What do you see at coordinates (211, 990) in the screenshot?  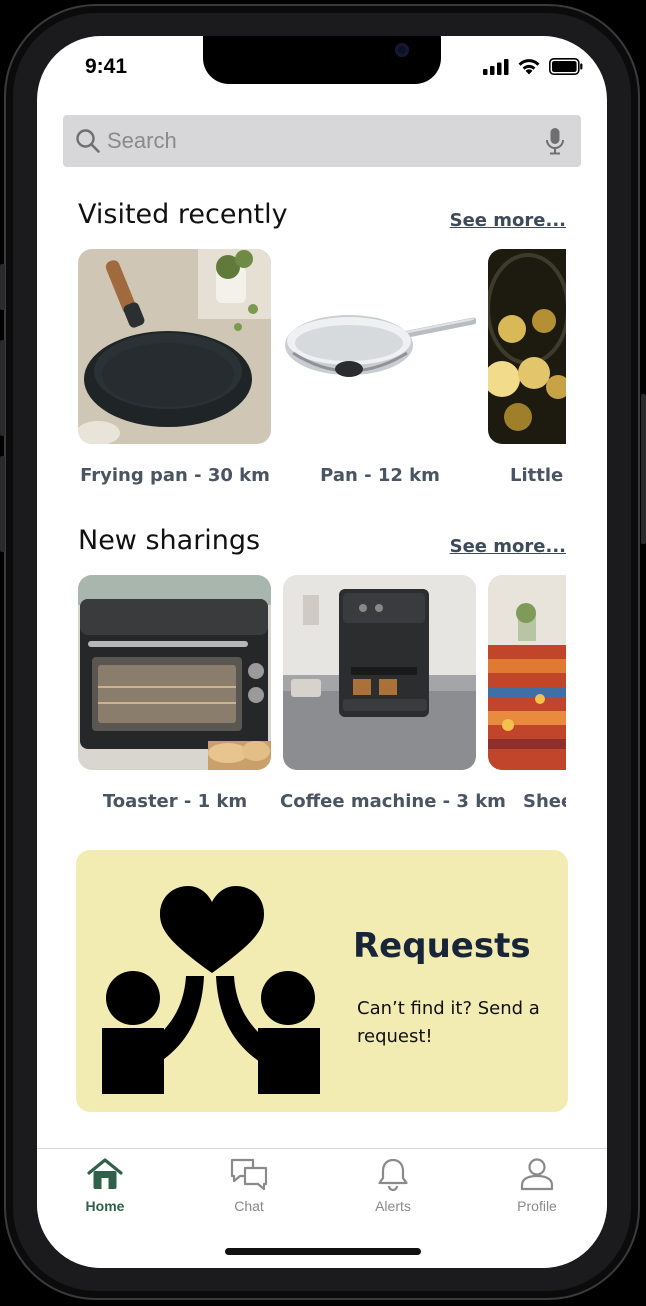 I see `sharing-hands-heart-icon` at bounding box center [211, 990].